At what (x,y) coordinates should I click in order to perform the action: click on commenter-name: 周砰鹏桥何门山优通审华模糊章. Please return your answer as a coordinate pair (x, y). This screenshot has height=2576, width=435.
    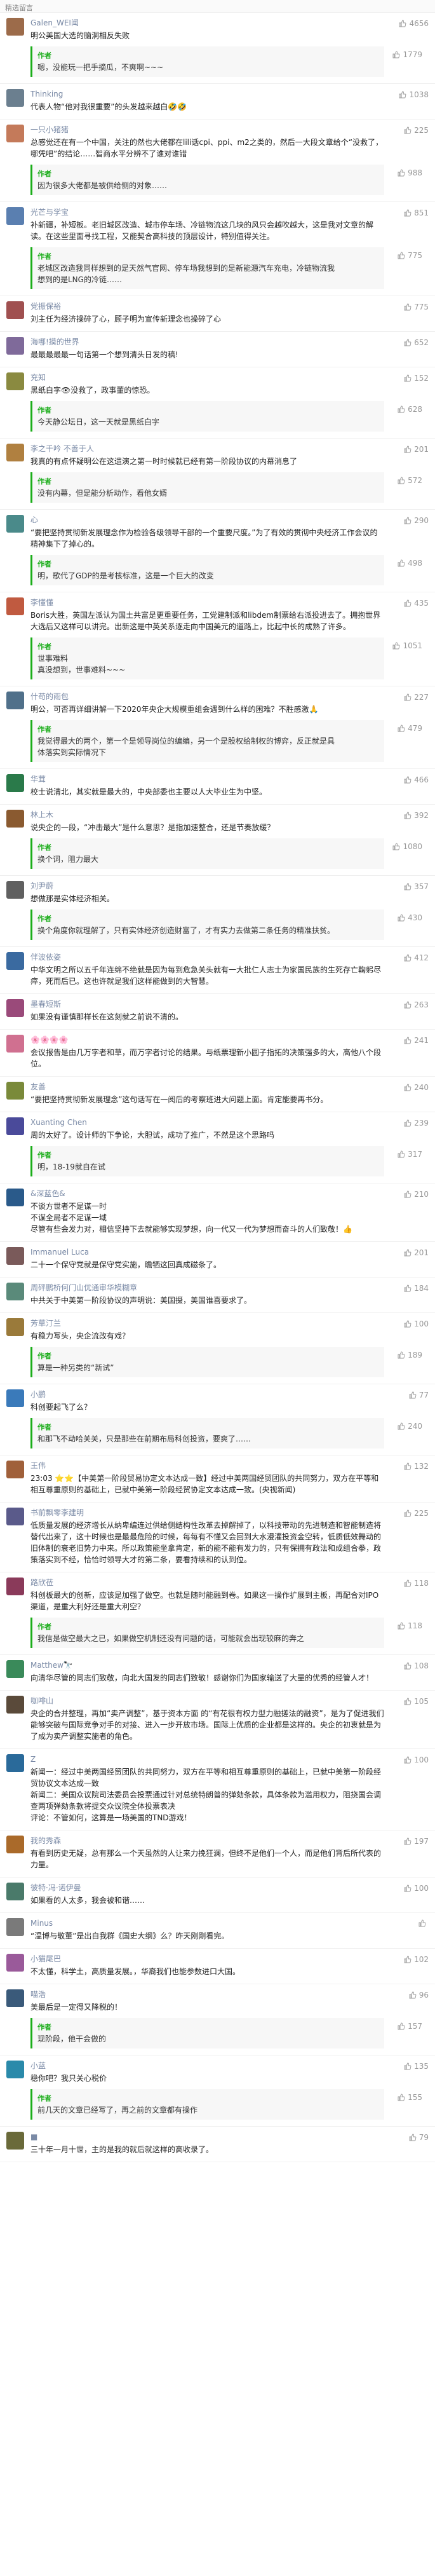
    Looking at the image, I should click on (207, 1288).